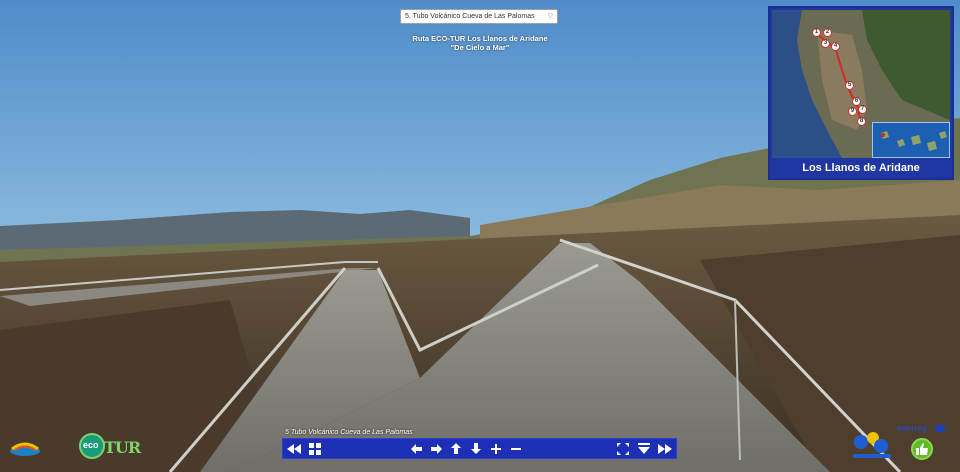 This screenshot has width=960, height=472. What do you see at coordinates (911, 140) in the screenshot?
I see `canary-islands-inset` at bounding box center [911, 140].